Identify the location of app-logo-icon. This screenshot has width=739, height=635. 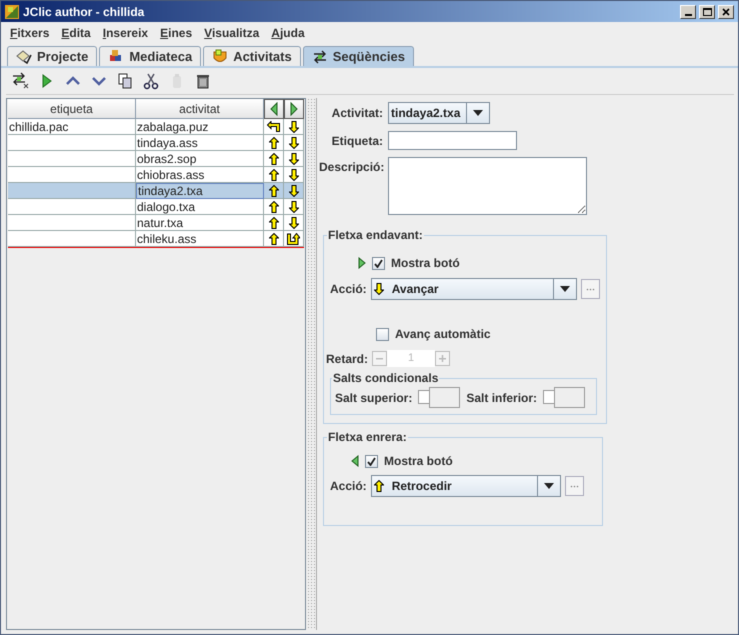
(12, 12).